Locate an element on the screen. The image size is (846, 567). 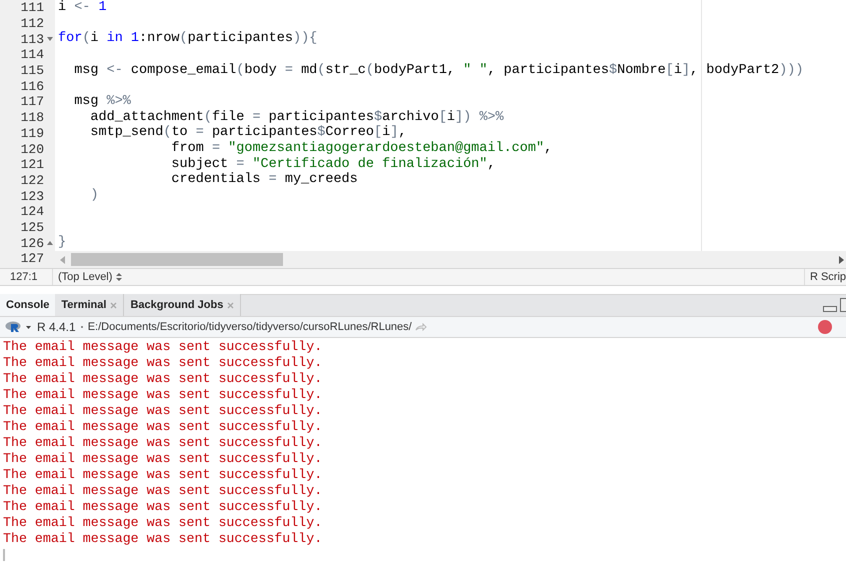
cursor-position: 127:1 is located at coordinates (26, 277).